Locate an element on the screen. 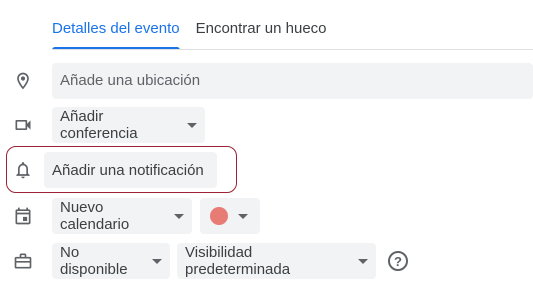 The height and width of the screenshot is (292, 533). add-conference-button: Añadir conferencia is located at coordinates (128, 125).